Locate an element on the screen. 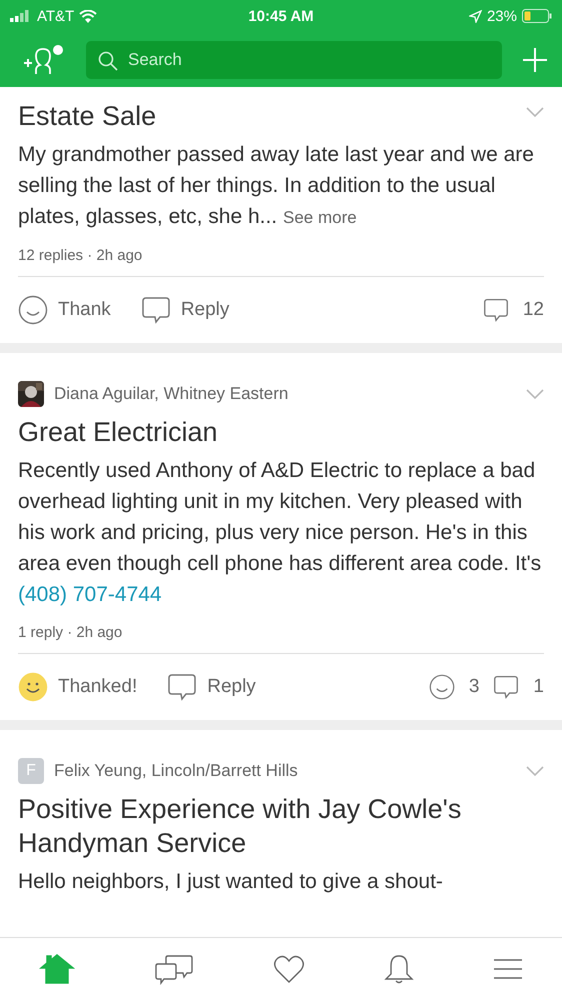  thanks-count: 3 is located at coordinates (474, 687).